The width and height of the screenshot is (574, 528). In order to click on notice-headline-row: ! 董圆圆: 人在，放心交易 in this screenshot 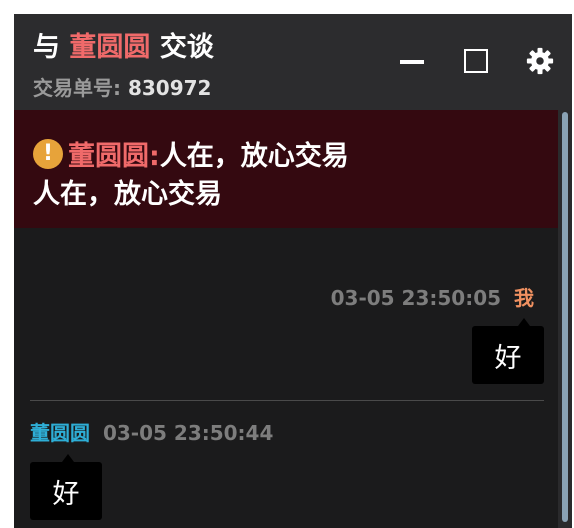, I will do `click(191, 153)`.